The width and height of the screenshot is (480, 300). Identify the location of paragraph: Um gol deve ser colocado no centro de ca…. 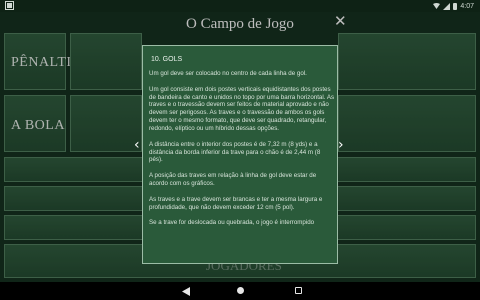
(228, 73).